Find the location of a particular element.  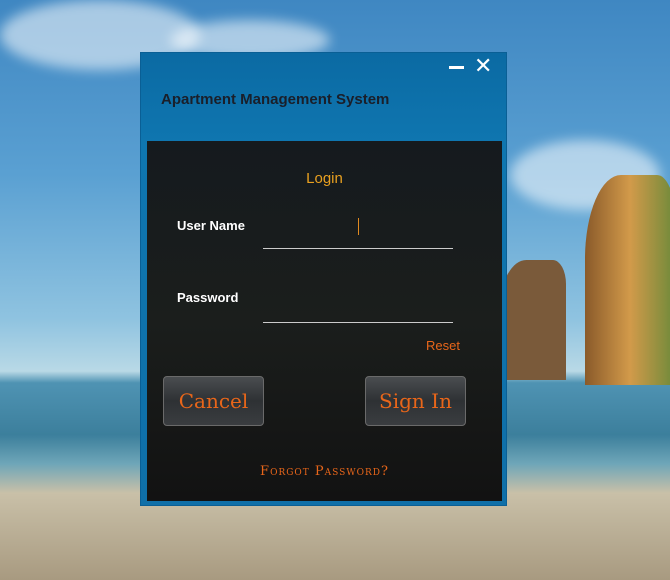

close-icon: ✕ is located at coordinates (483, 66).